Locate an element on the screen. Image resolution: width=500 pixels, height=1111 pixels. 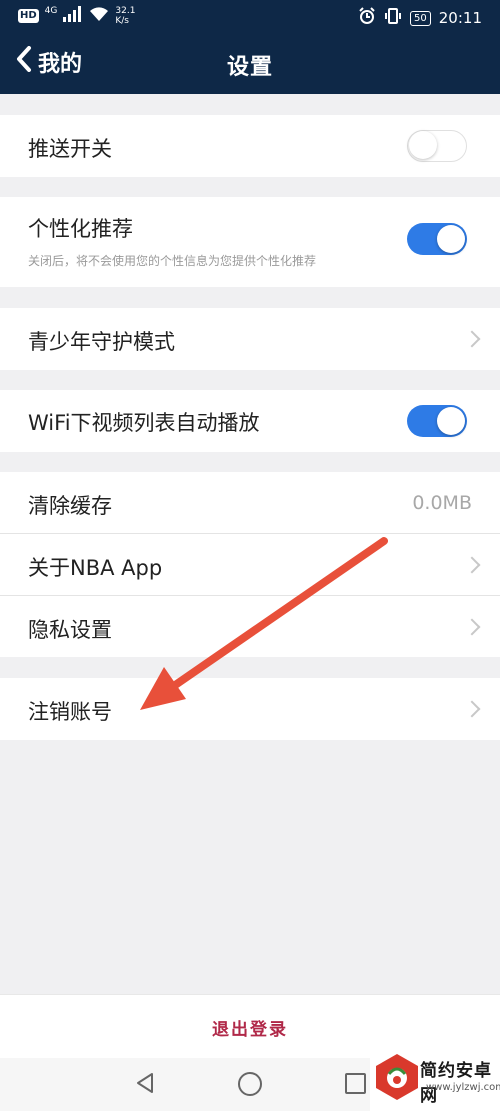
watermark-name: 简约安卓网 is located at coordinates (456, 1083).